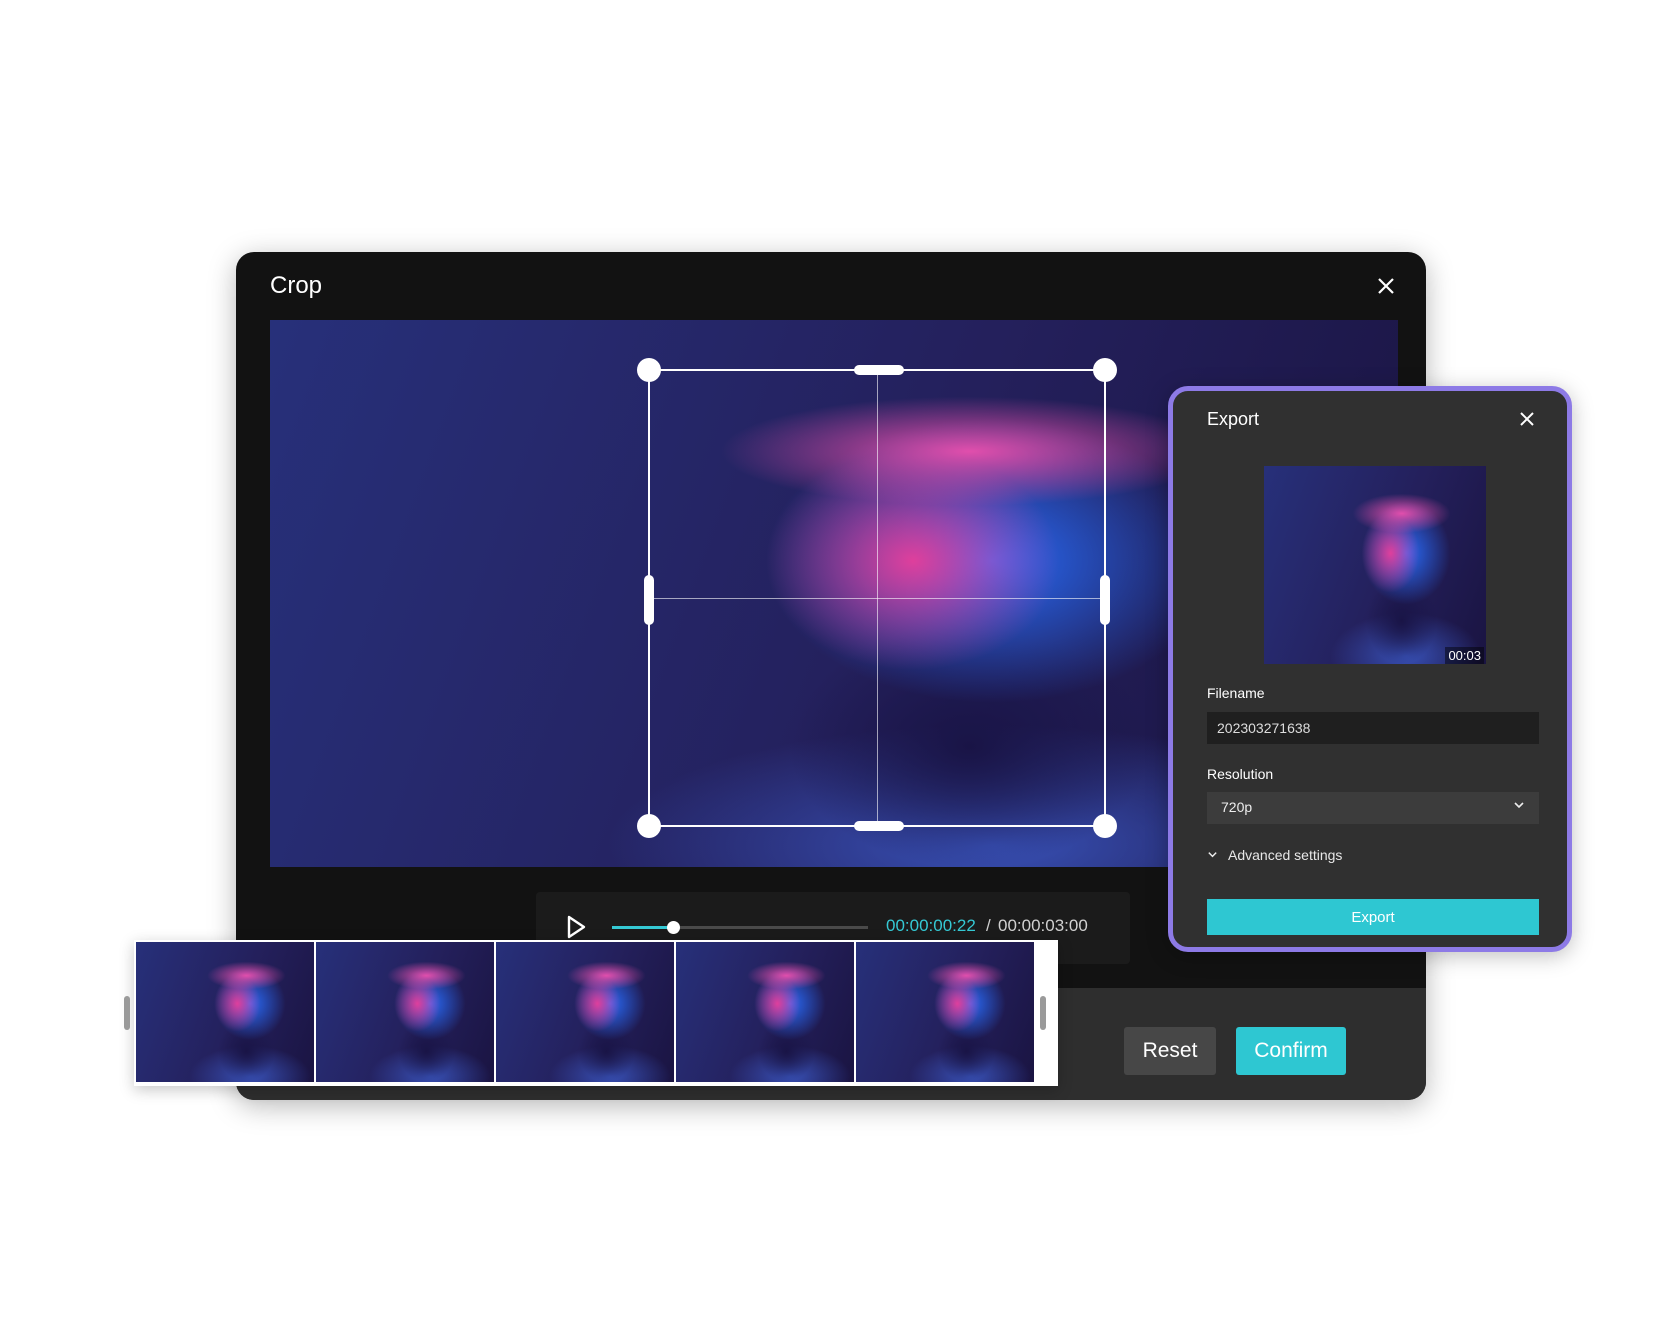 This screenshot has height=1344, width=1680. Describe the element at coordinates (1233, 419) in the screenshot. I see `export-title: Export` at that location.